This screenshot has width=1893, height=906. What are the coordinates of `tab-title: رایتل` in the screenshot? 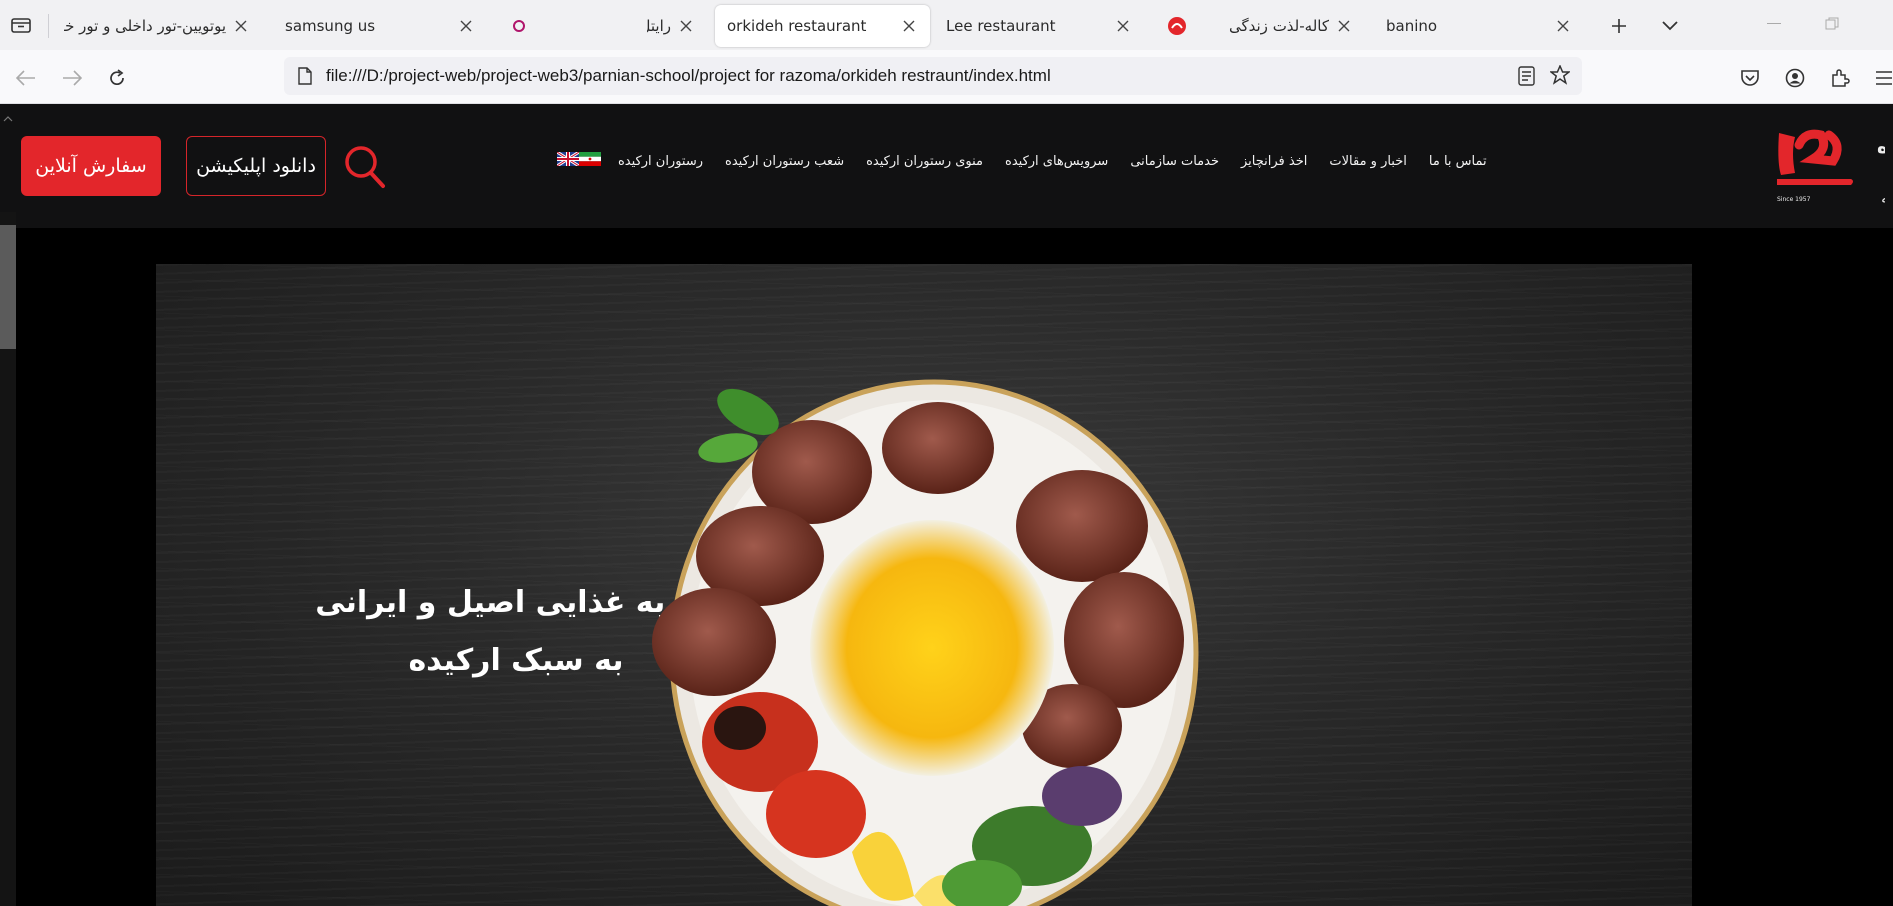 It's located at (659, 26).